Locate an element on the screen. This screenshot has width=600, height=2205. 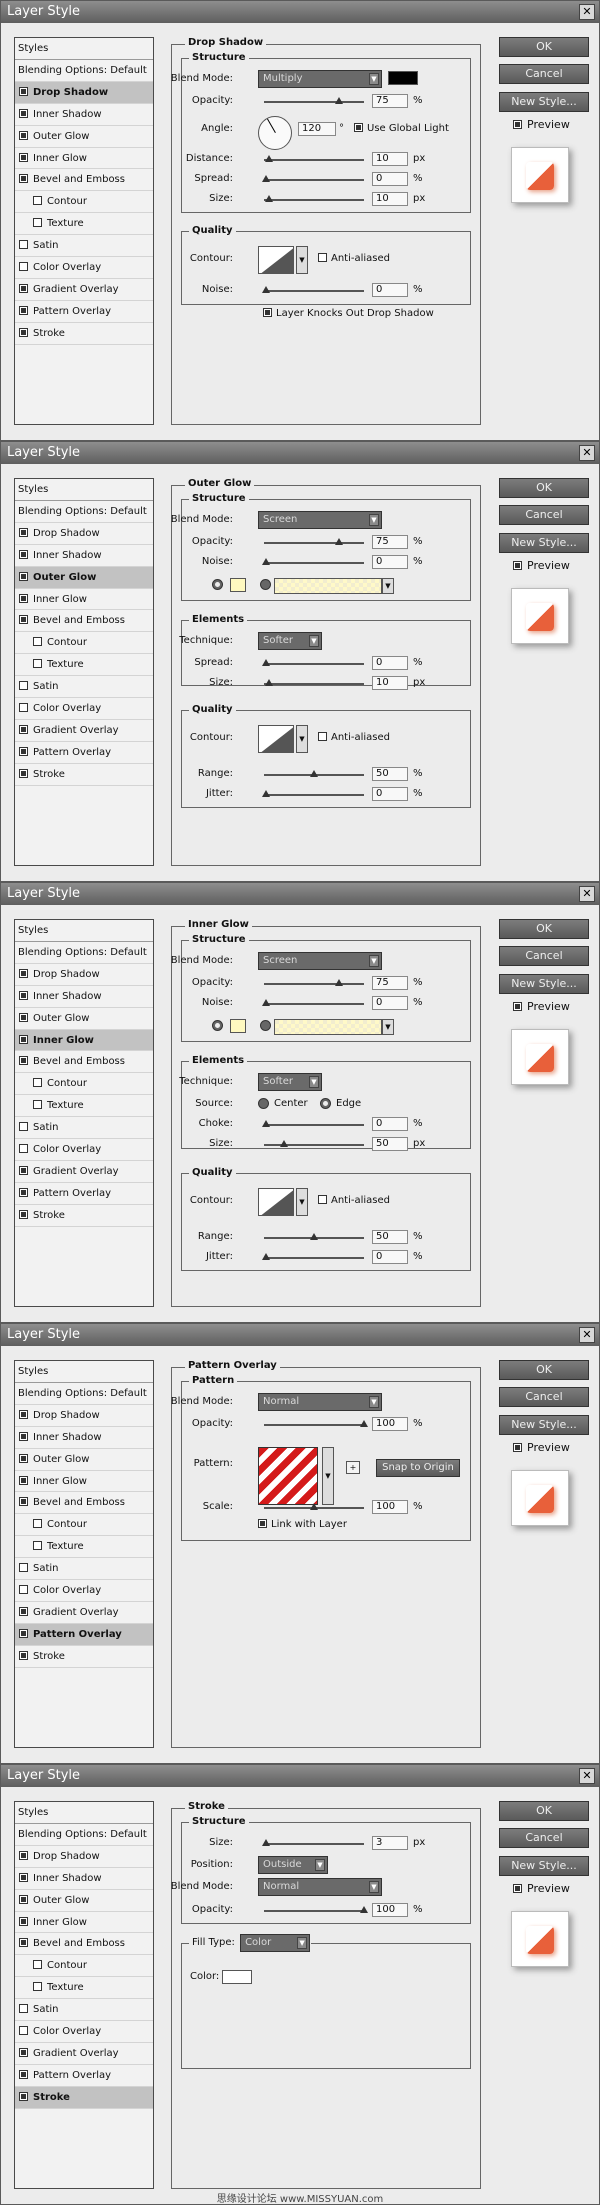
distance-slider is located at coordinates (314, 158).